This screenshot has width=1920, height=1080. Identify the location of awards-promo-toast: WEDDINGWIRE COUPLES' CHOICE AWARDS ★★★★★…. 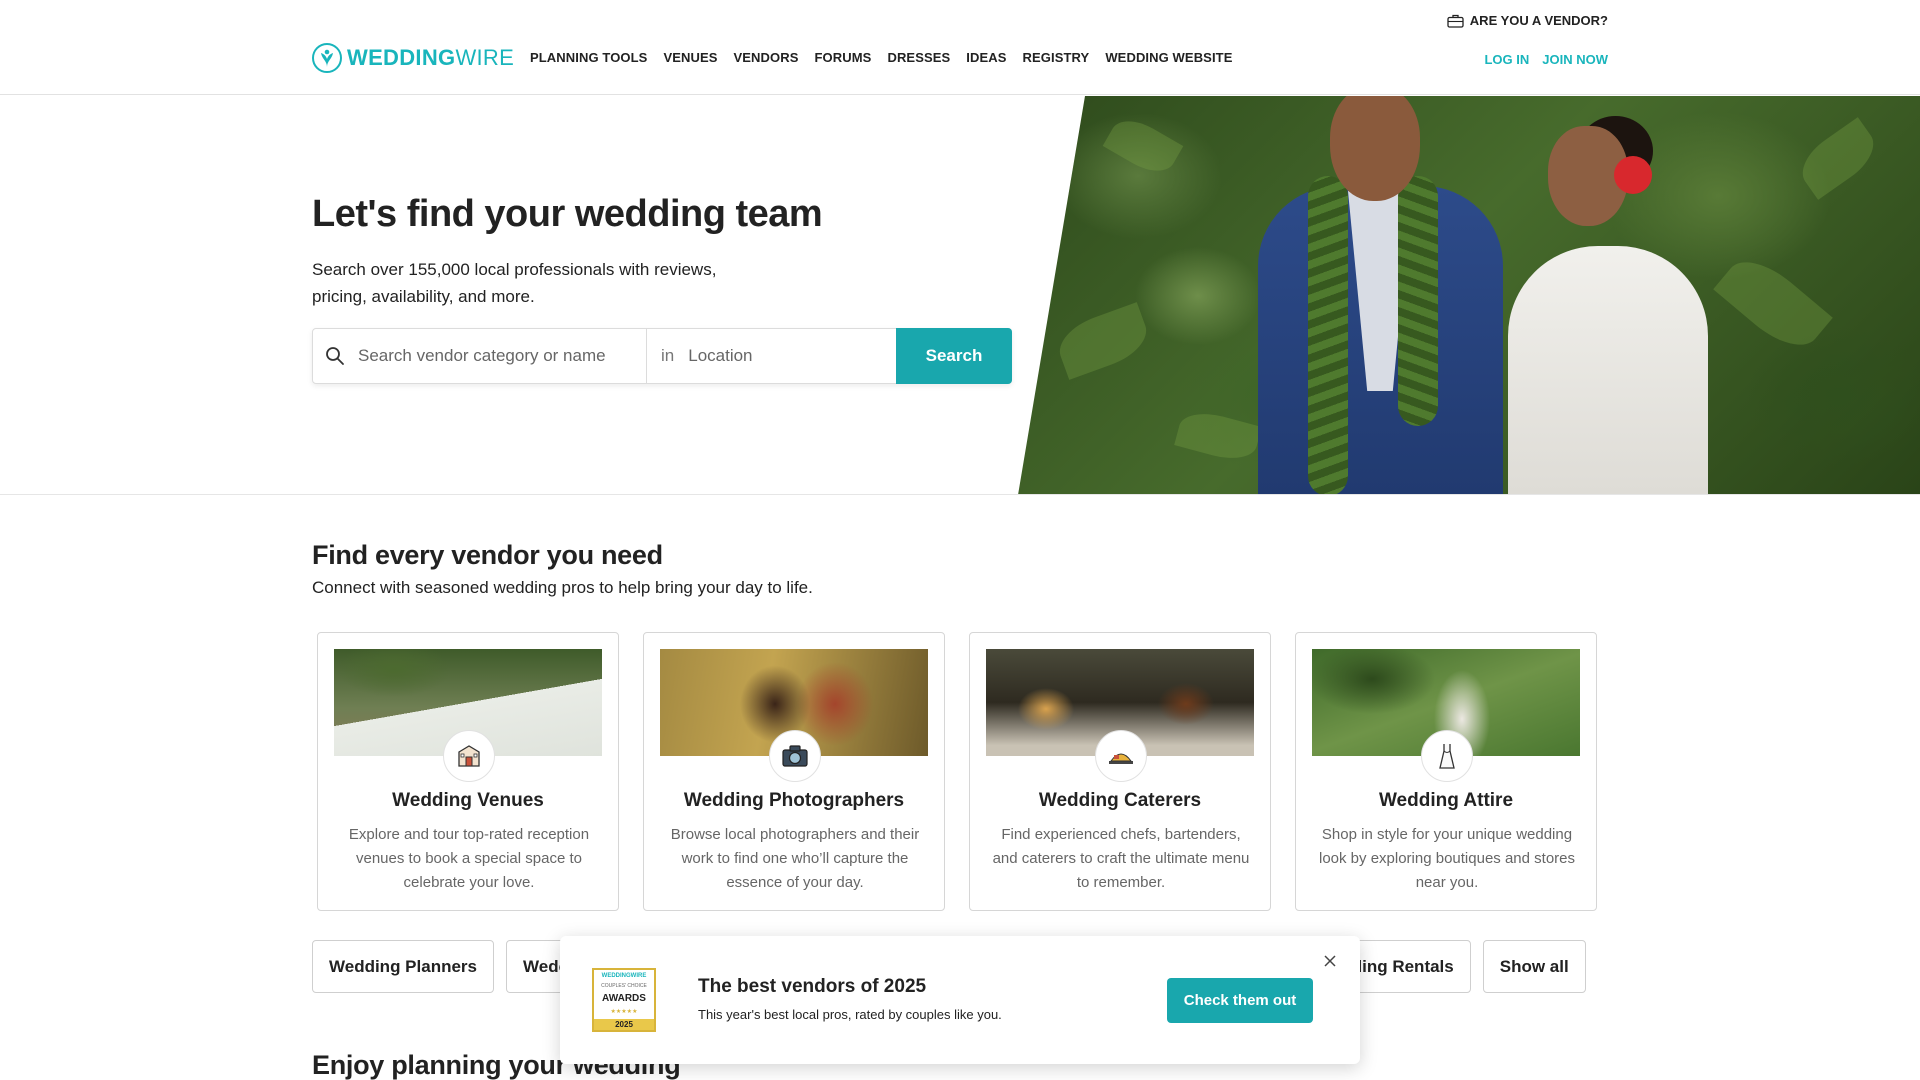
(960, 1000).